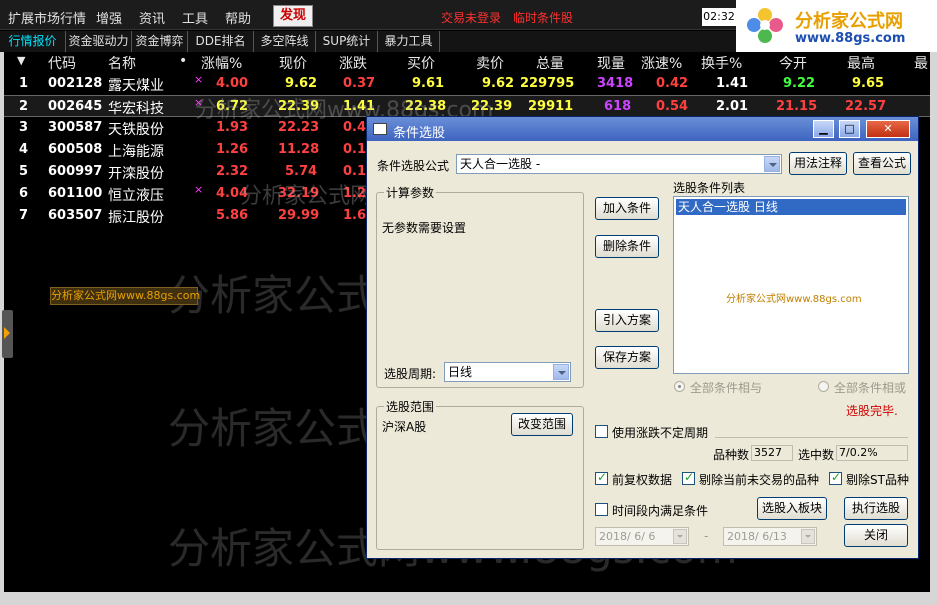  I want to click on col-price: 现价, so click(293, 63).